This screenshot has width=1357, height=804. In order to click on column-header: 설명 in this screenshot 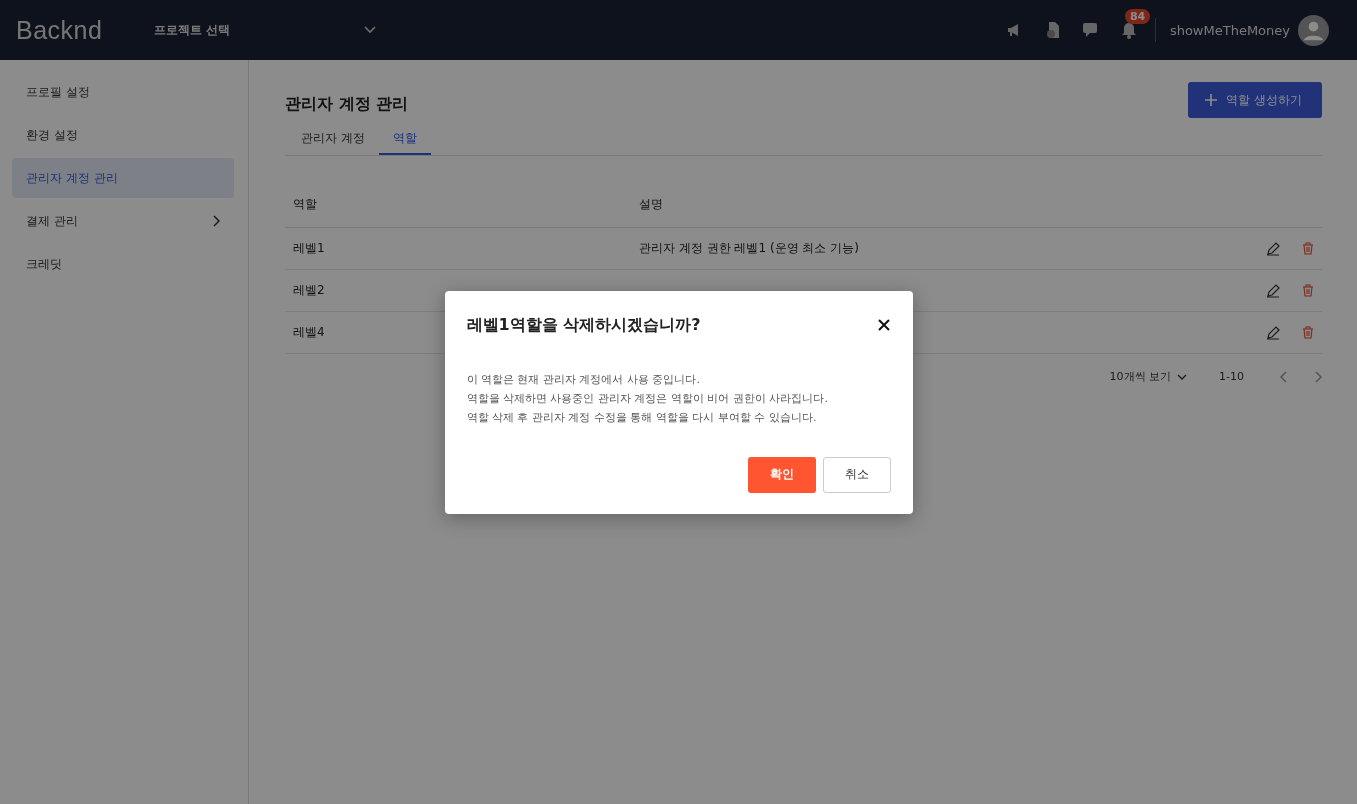, I will do `click(928, 205)`.